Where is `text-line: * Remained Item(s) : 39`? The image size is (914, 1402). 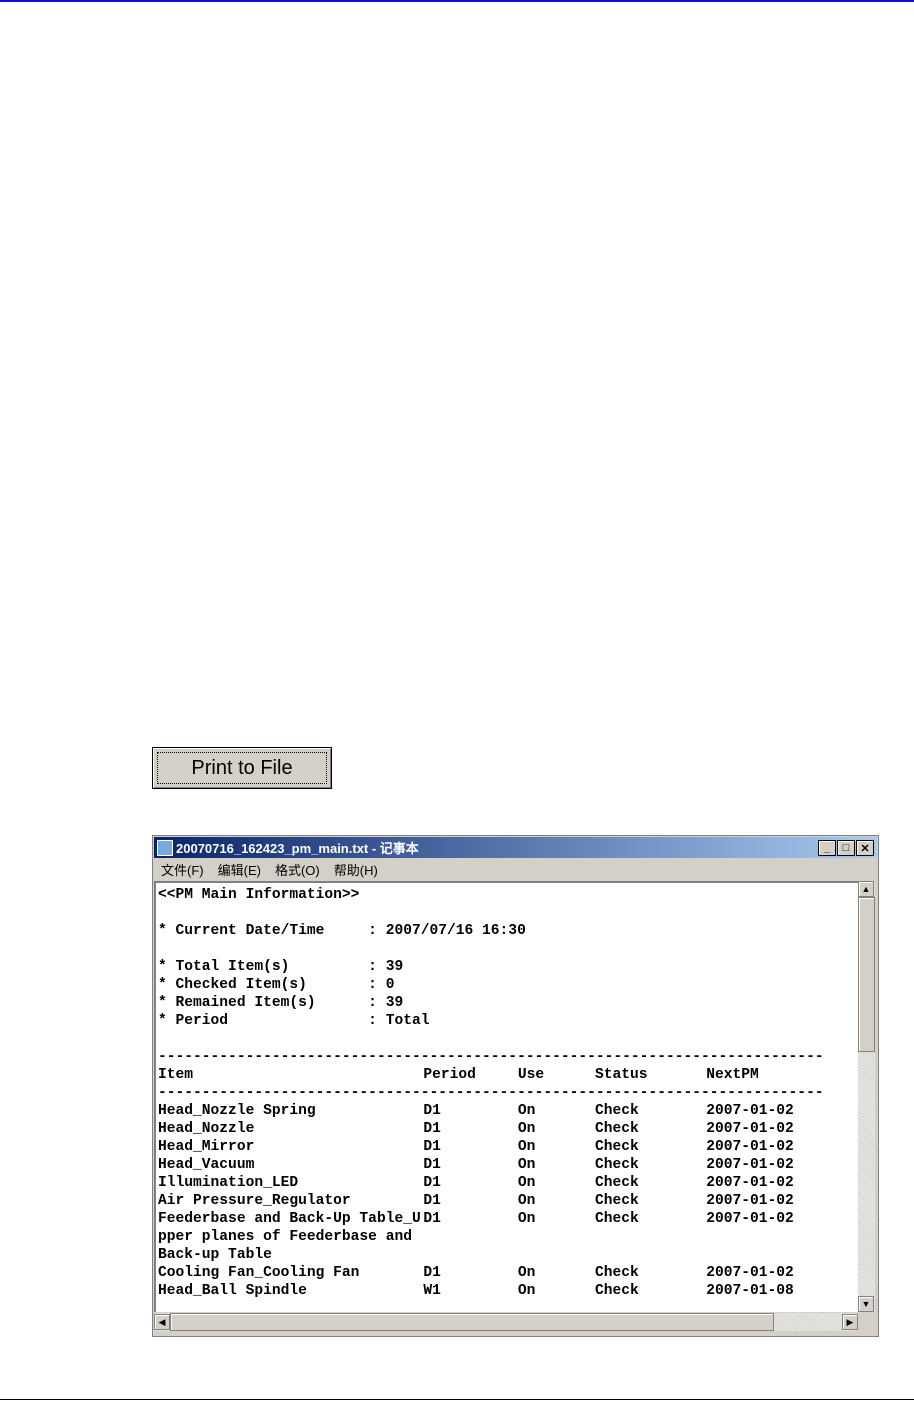 text-line: * Remained Item(s) : 39 is located at coordinates (281, 1003).